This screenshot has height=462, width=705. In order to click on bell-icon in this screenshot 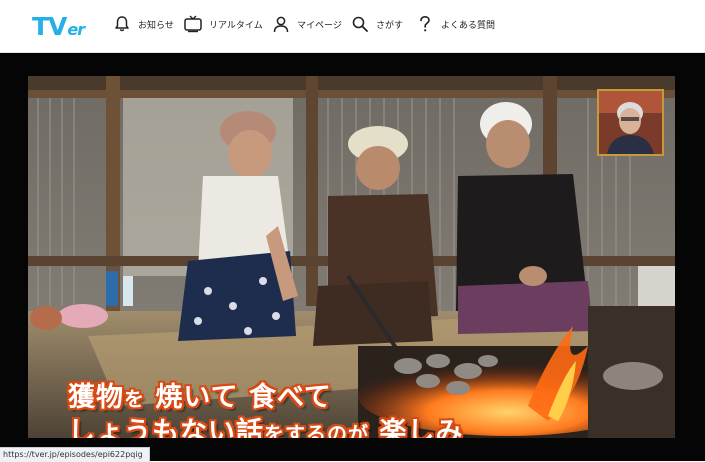, I will do `click(122, 24)`.